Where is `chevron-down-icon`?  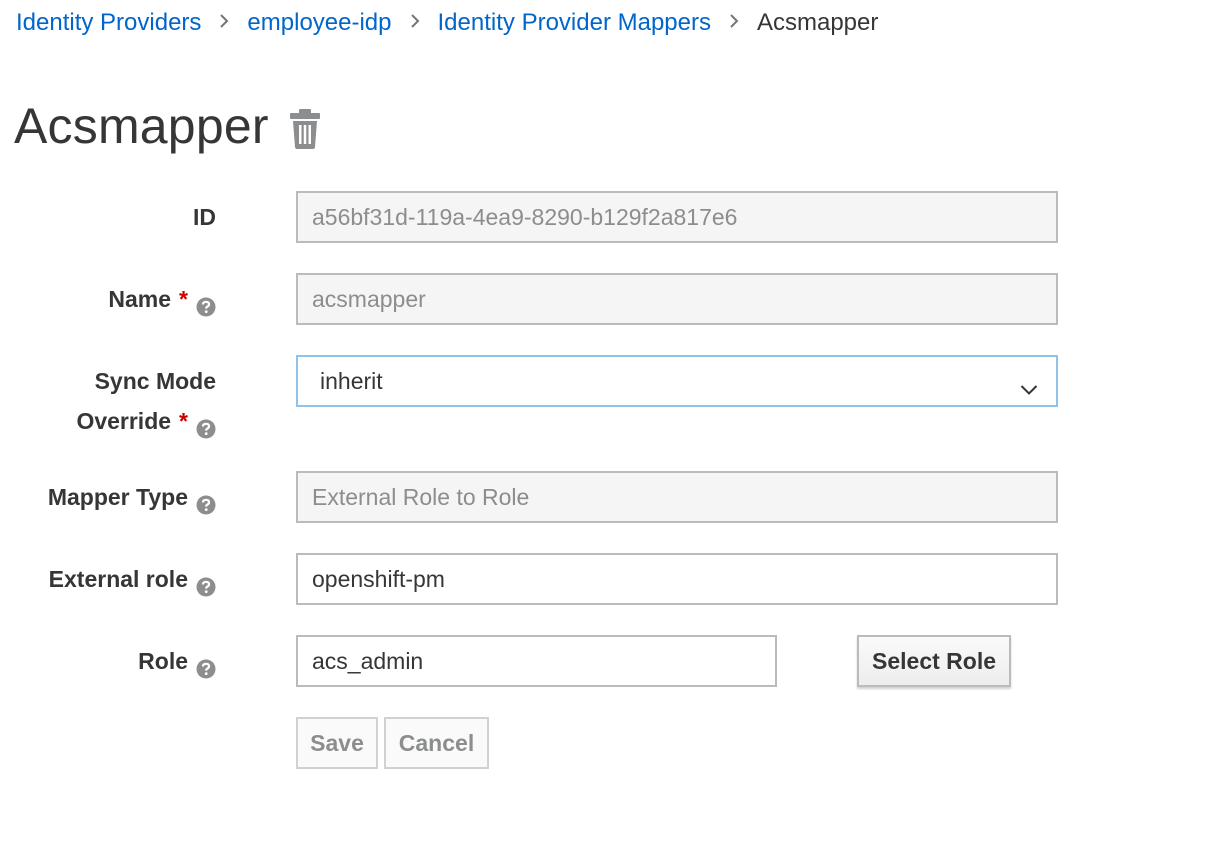
chevron-down-icon is located at coordinates (1029, 385).